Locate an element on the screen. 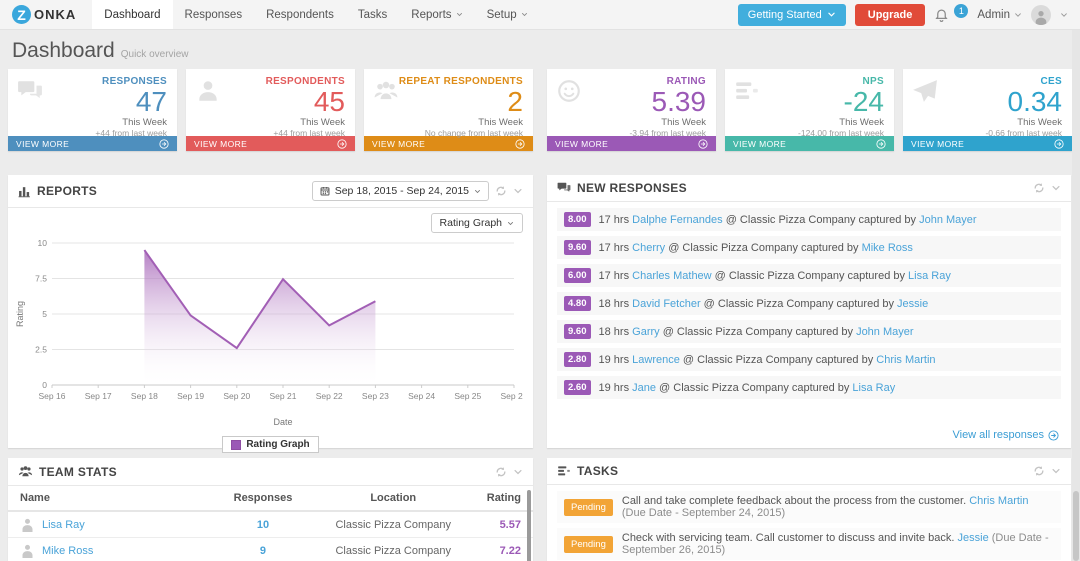  admin-menu: Admin is located at coordinates (999, 15).